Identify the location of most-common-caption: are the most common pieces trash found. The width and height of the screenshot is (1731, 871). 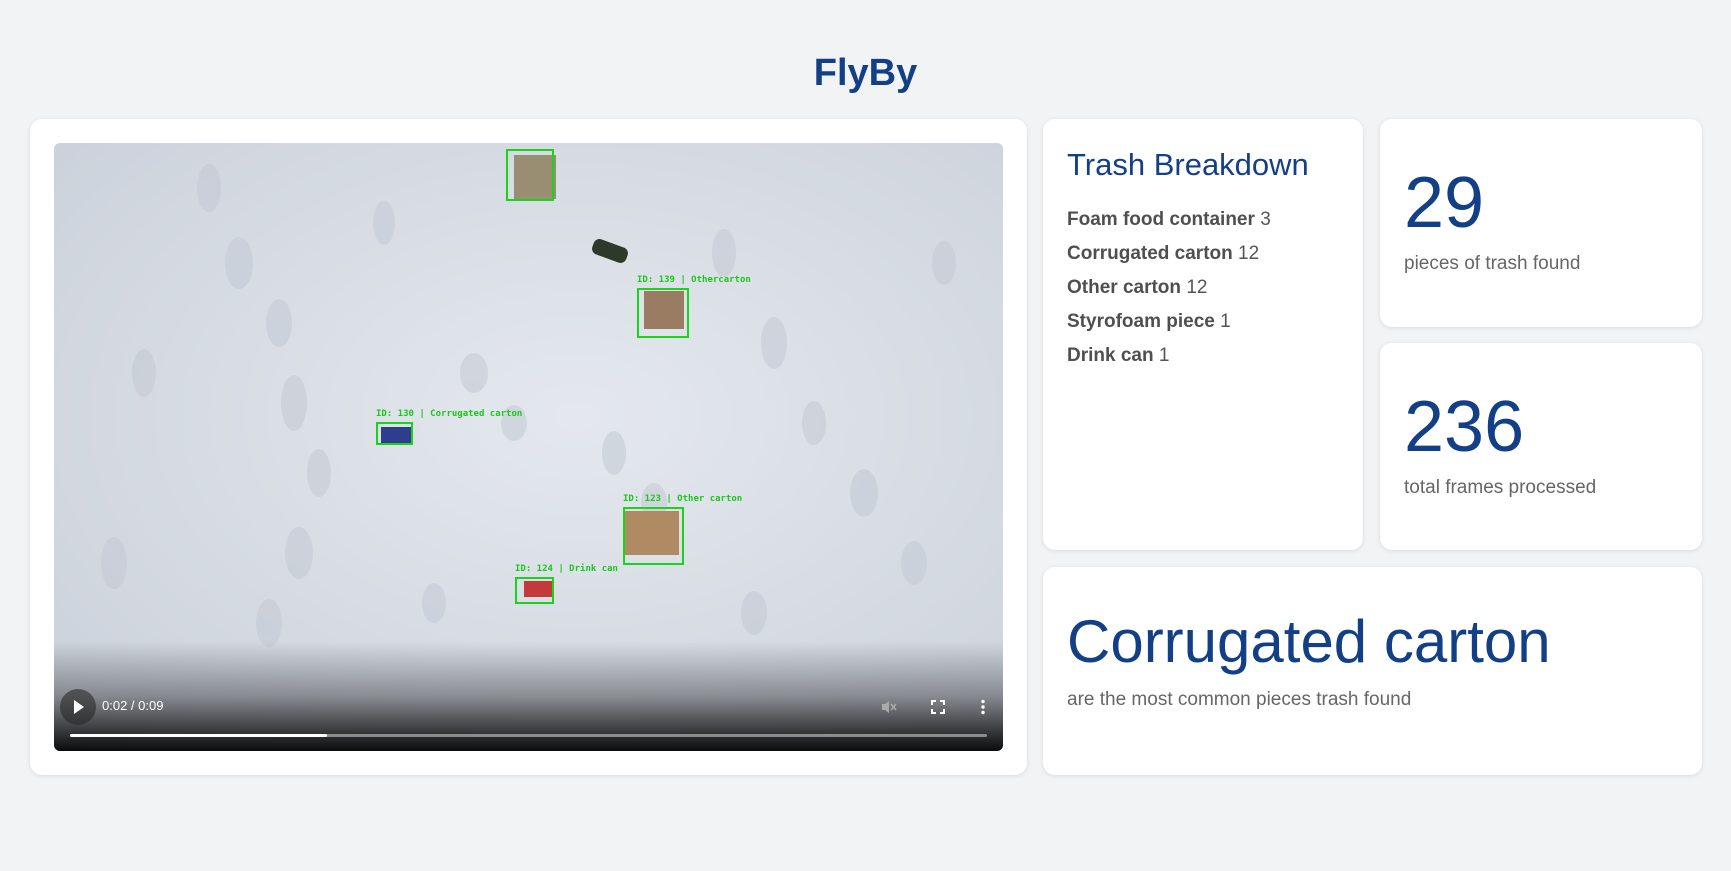
(1239, 699).